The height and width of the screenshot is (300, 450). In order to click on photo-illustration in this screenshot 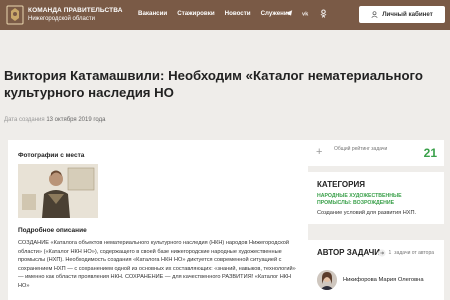, I will do `click(58, 191)`.